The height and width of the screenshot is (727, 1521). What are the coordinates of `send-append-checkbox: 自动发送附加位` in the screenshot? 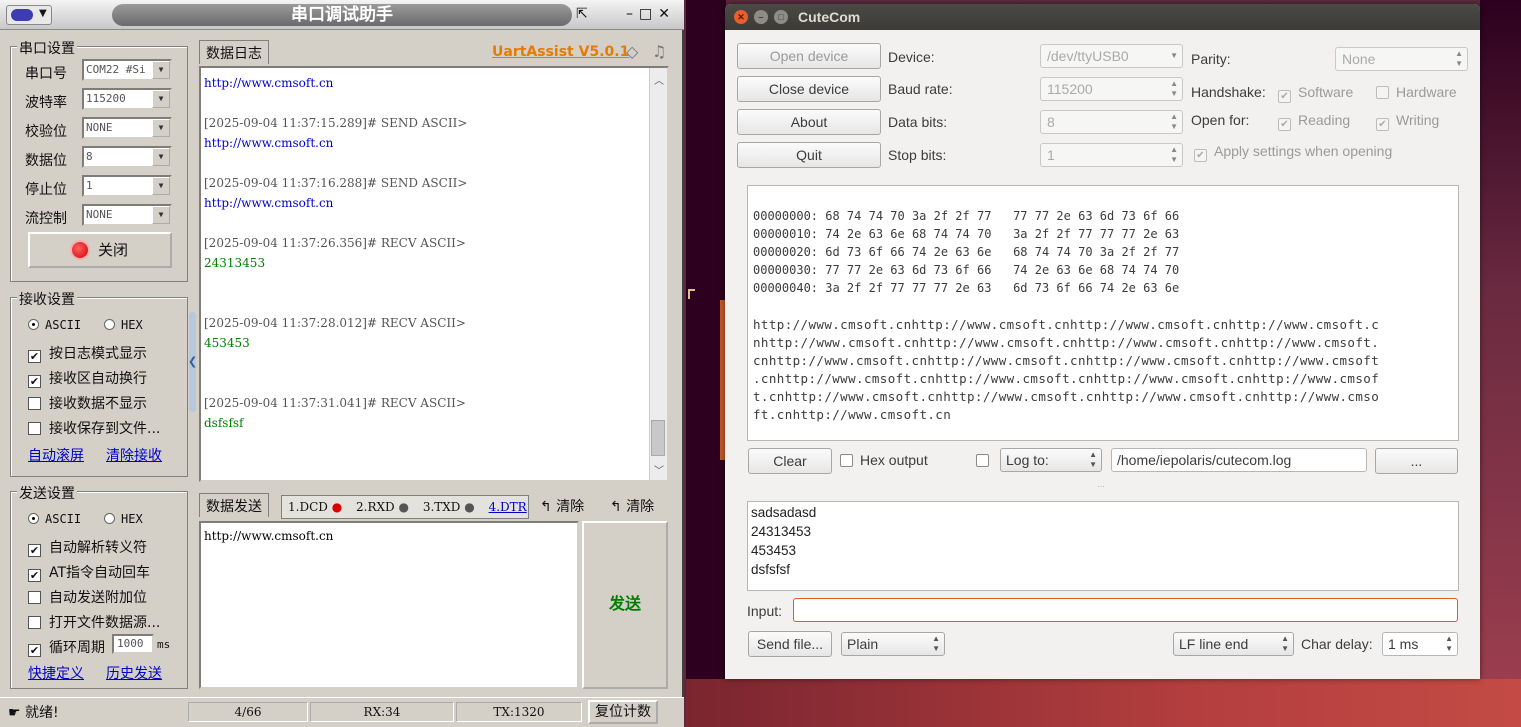 It's located at (87, 597).